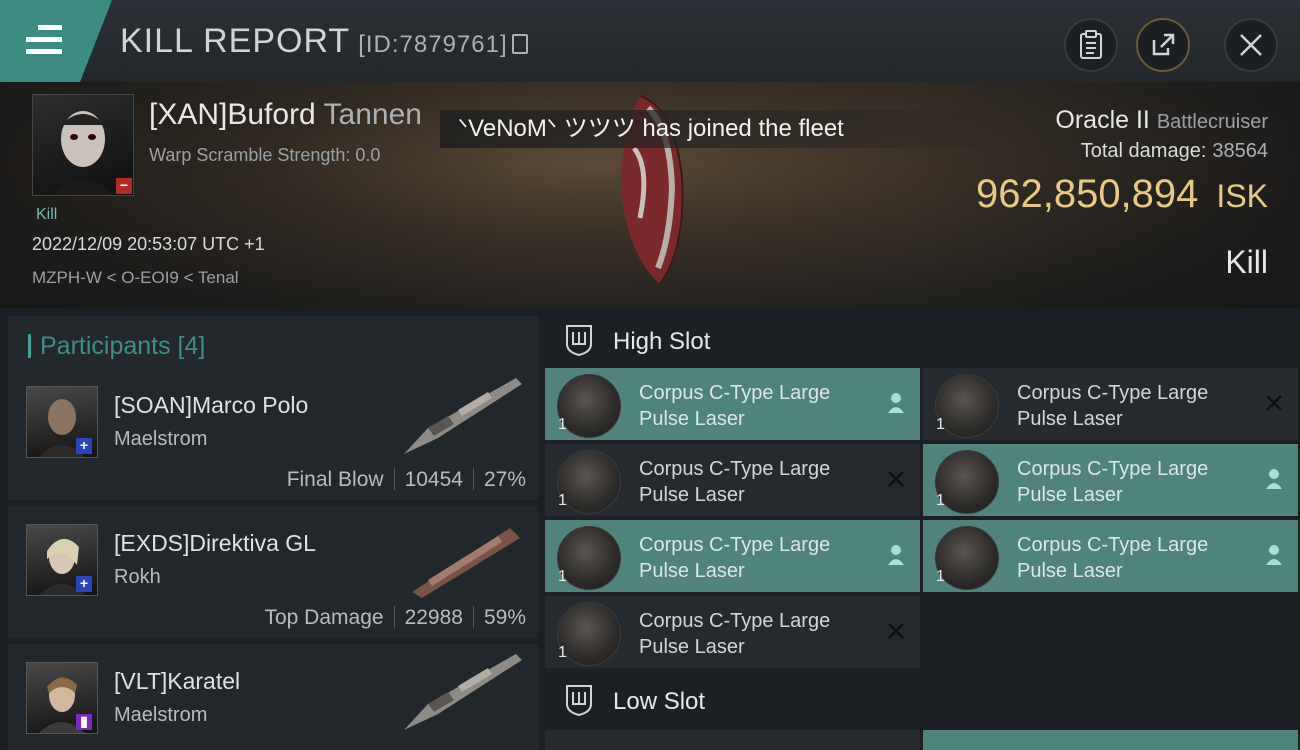 This screenshot has height=750, width=1300. I want to click on share-button, so click(1163, 45).